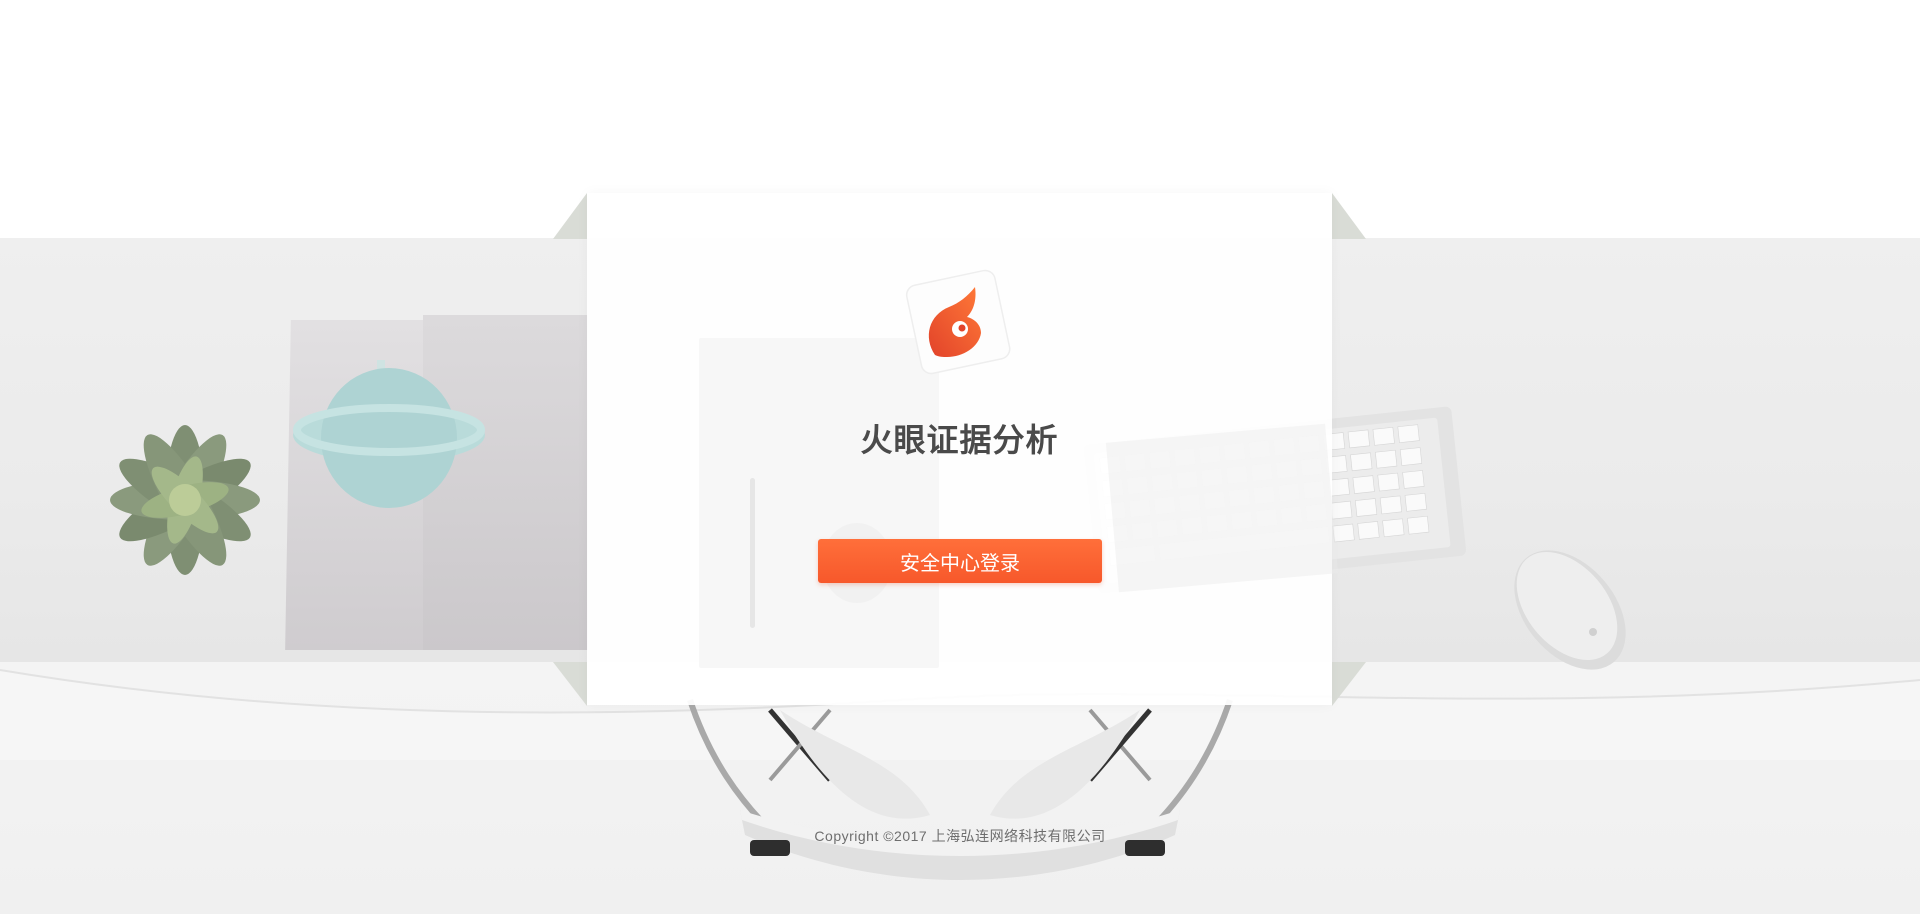 The image size is (1920, 914). Describe the element at coordinates (960, 561) in the screenshot. I see `security-center-login-button: 安全中心登录` at that location.